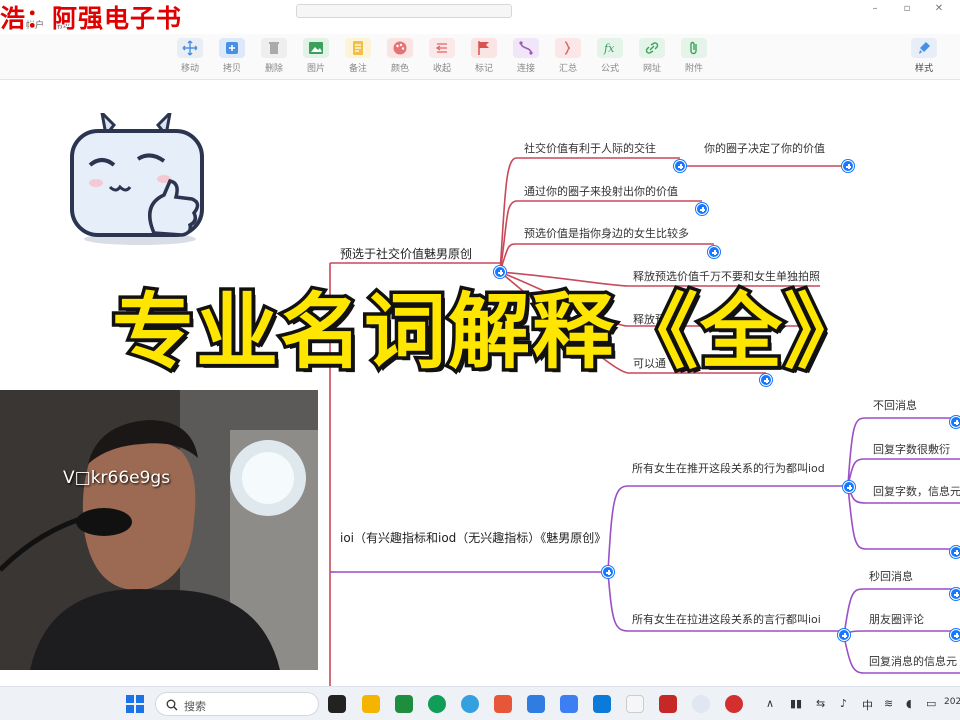  Describe the element at coordinates (232, 58) in the screenshot. I see `copy-tool-button: 拷贝` at that location.